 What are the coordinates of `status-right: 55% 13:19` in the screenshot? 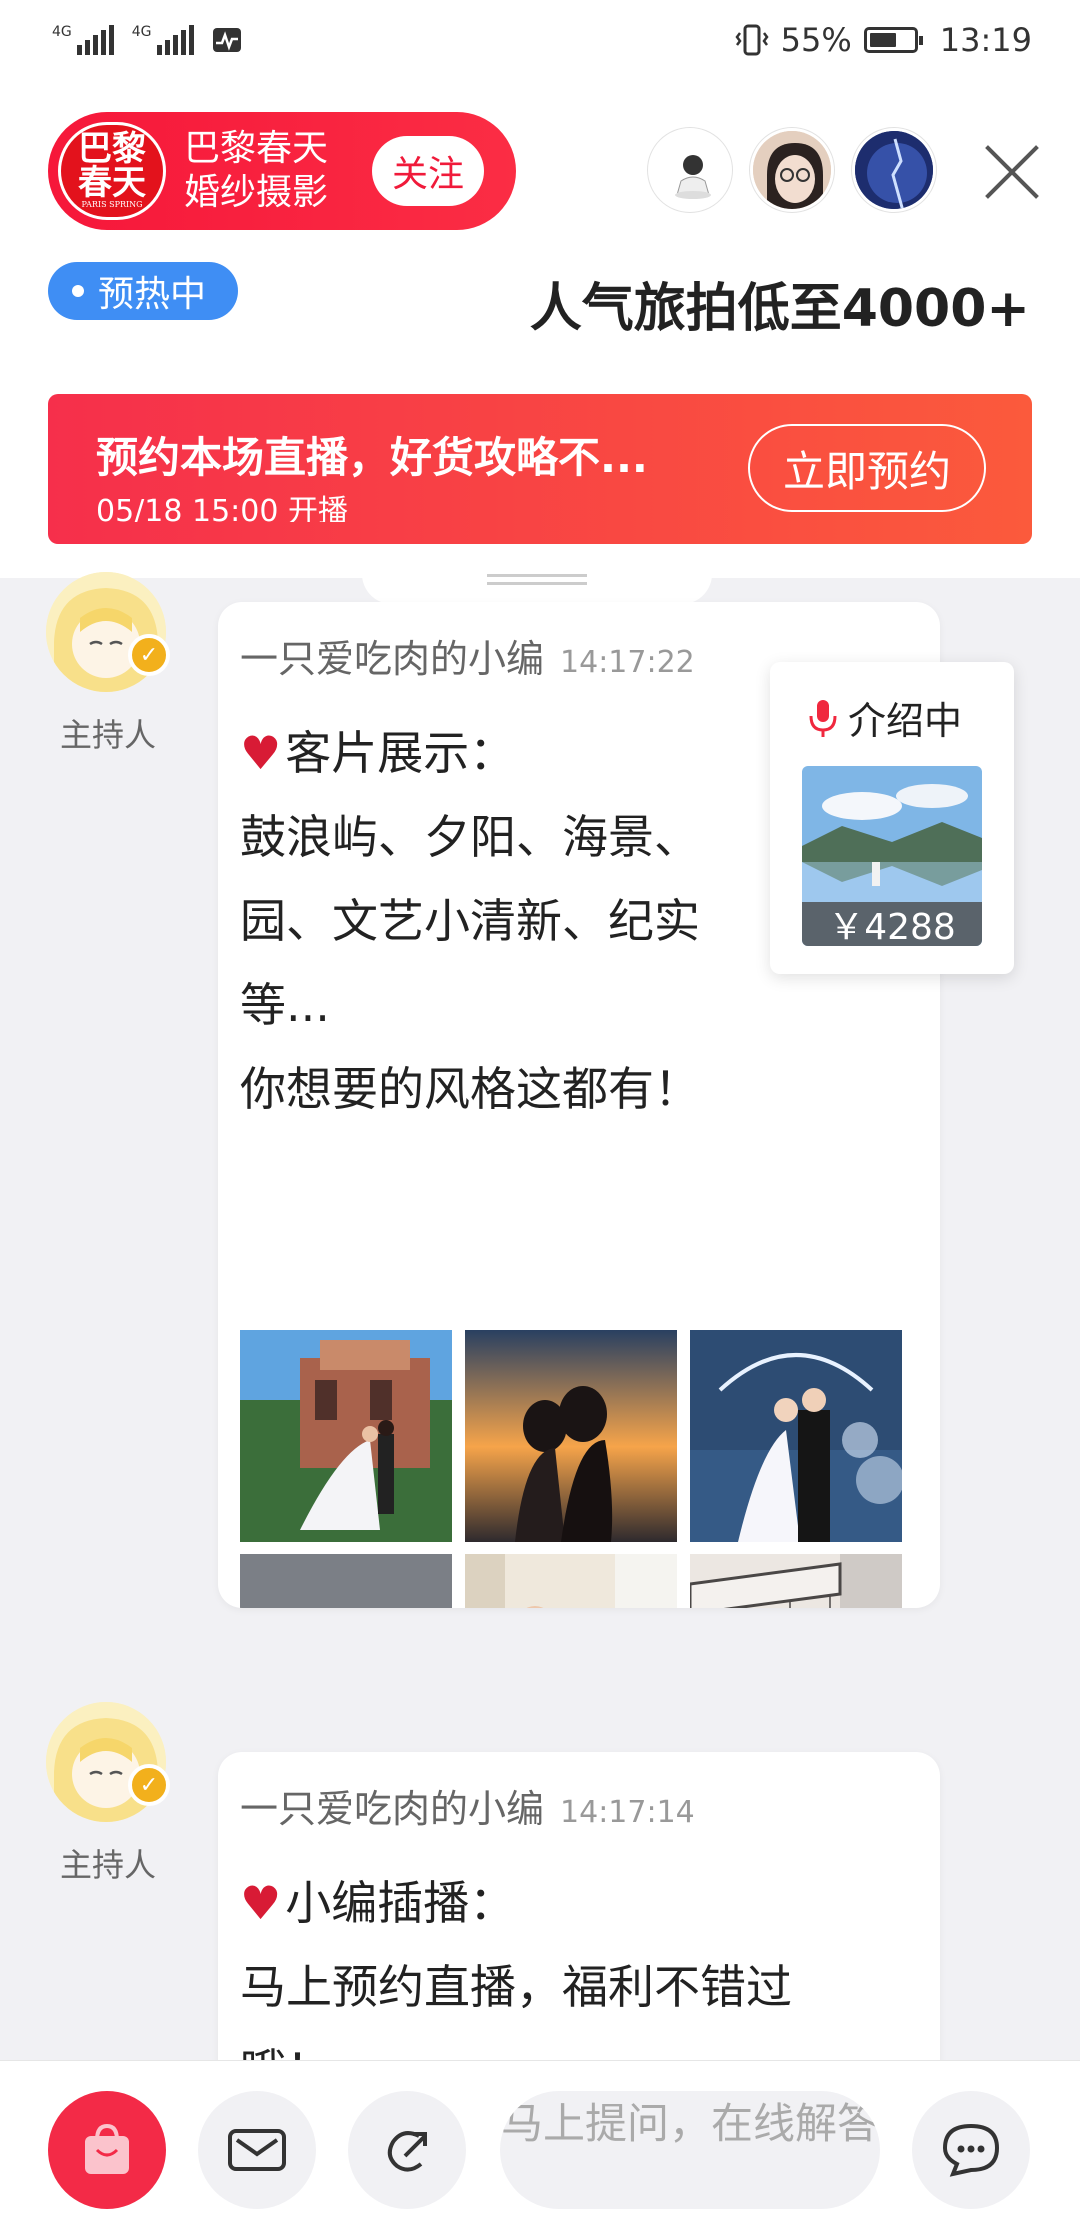 It's located at (883, 40).